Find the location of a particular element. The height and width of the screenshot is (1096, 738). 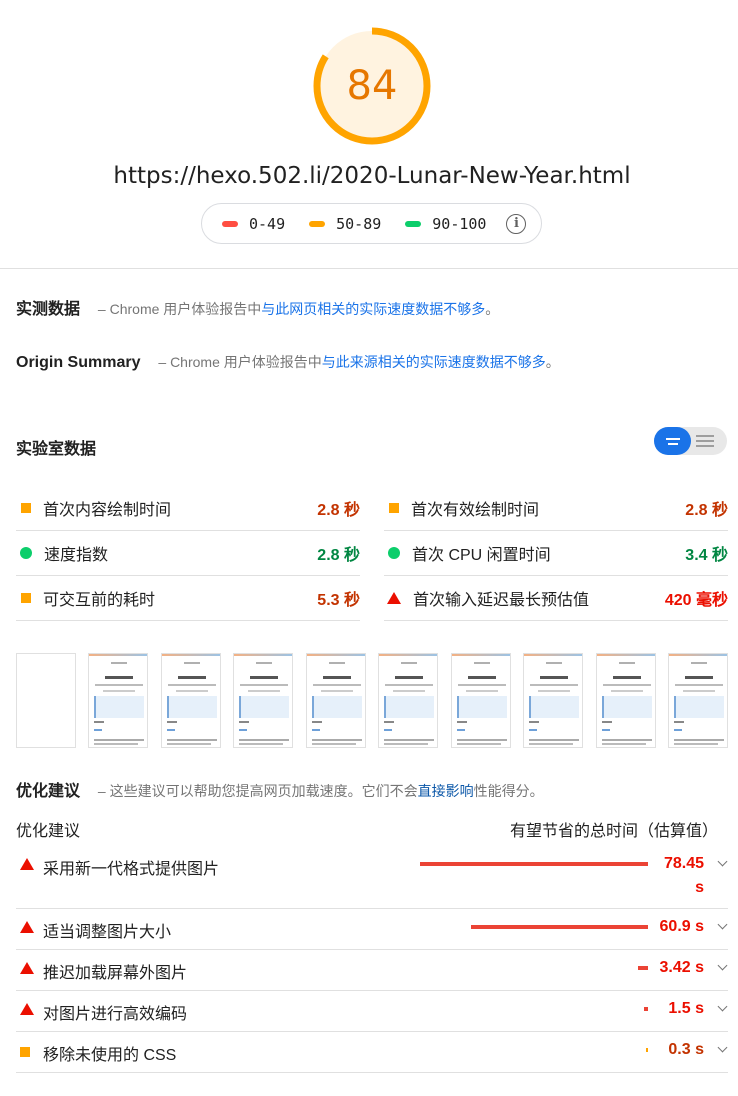

field-data-row: 实测数据 – Chrome 用户体验报告中与此网页相关的实际速度数据不够多。 is located at coordinates (257, 307).